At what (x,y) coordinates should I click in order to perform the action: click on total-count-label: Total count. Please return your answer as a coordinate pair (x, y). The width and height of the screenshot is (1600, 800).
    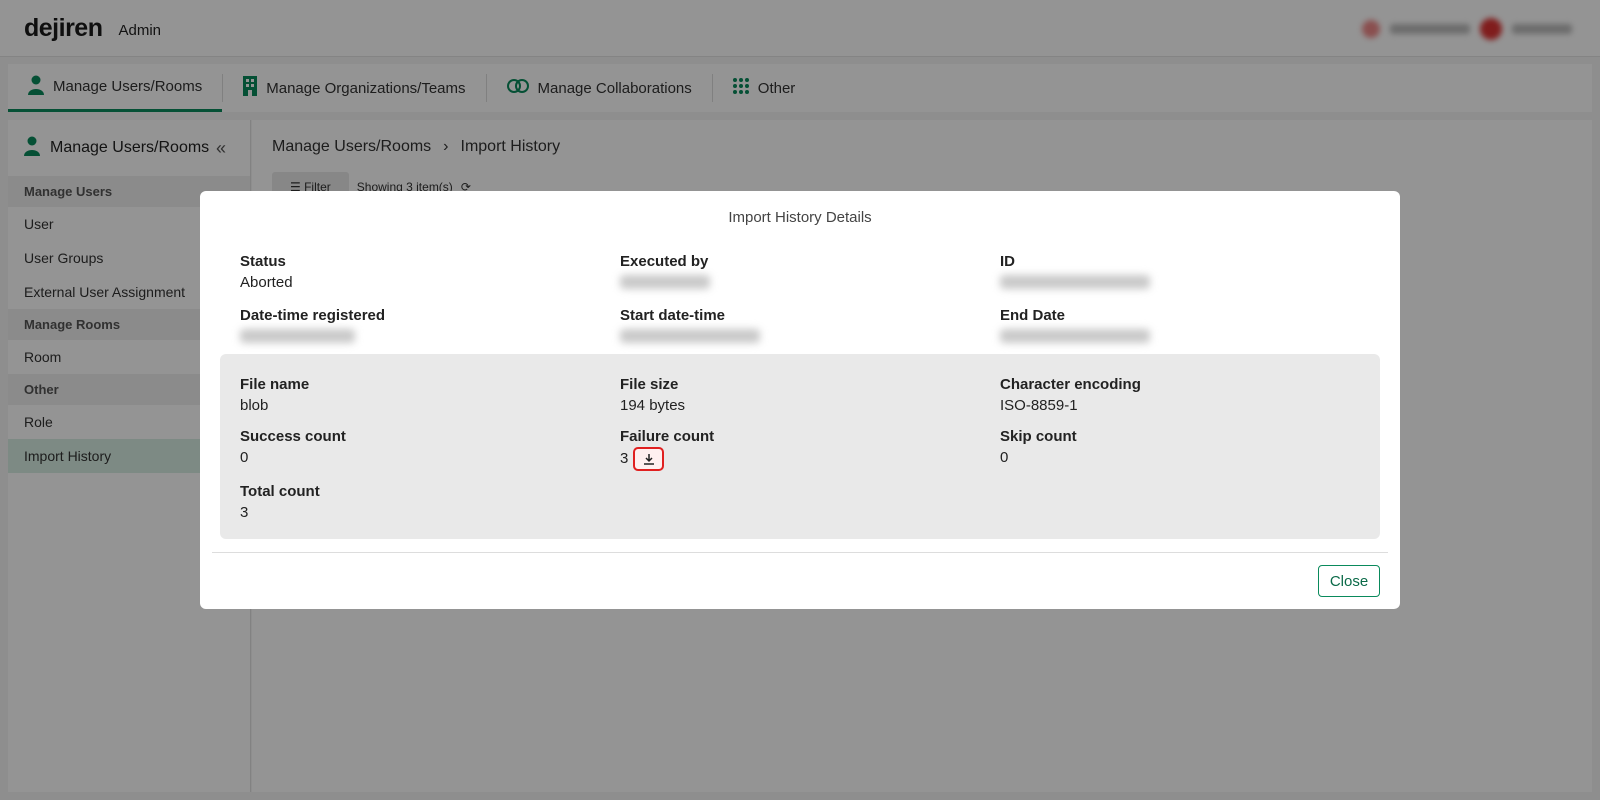
    Looking at the image, I should click on (280, 491).